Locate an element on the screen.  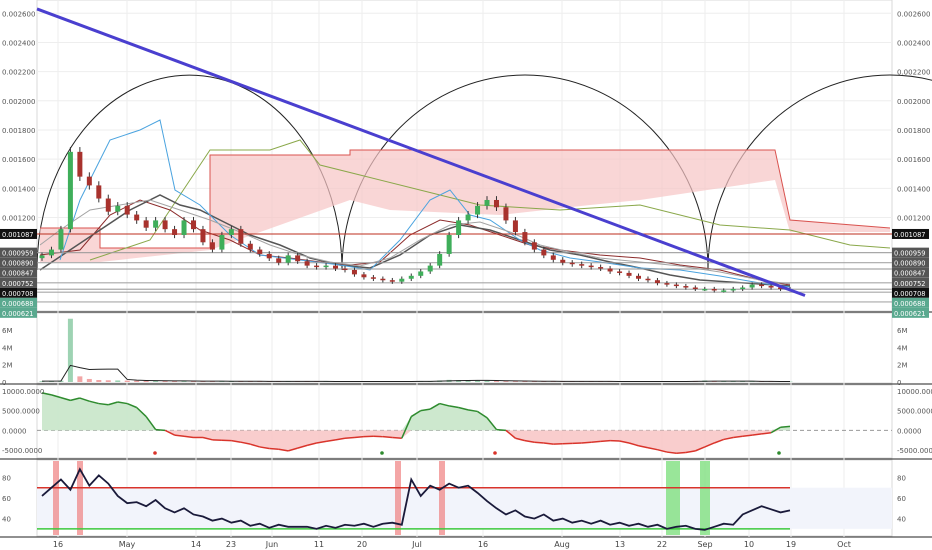
price-tick-label: 0.001200 is located at coordinates (913, 218).